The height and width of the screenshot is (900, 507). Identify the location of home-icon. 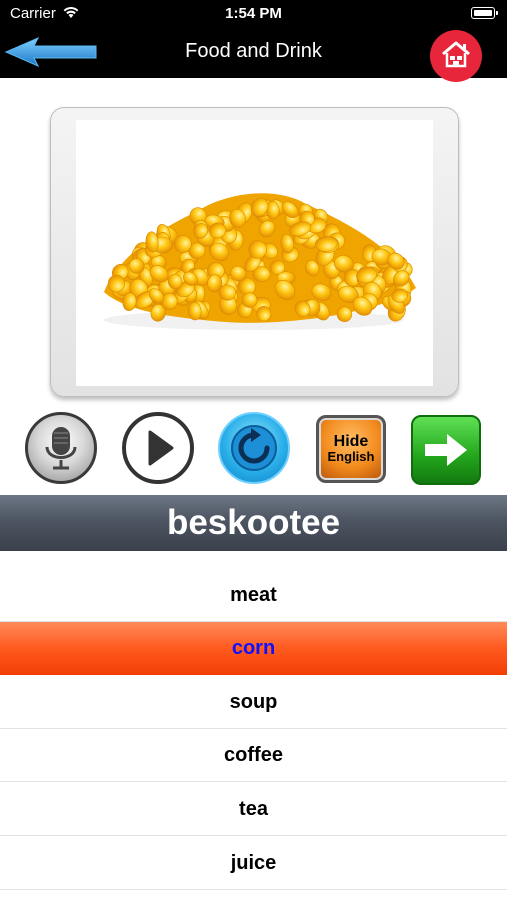
(456, 56).